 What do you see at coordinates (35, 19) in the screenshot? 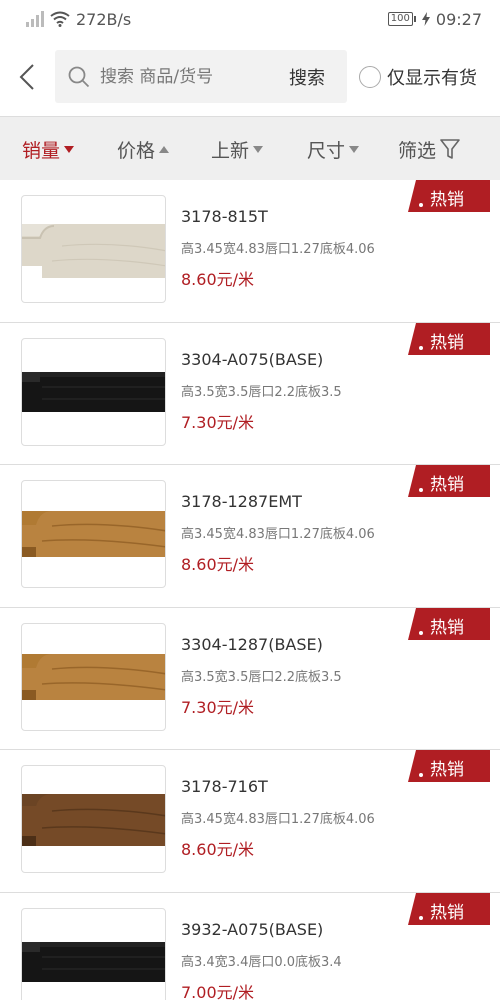
I see `signal-icon` at bounding box center [35, 19].